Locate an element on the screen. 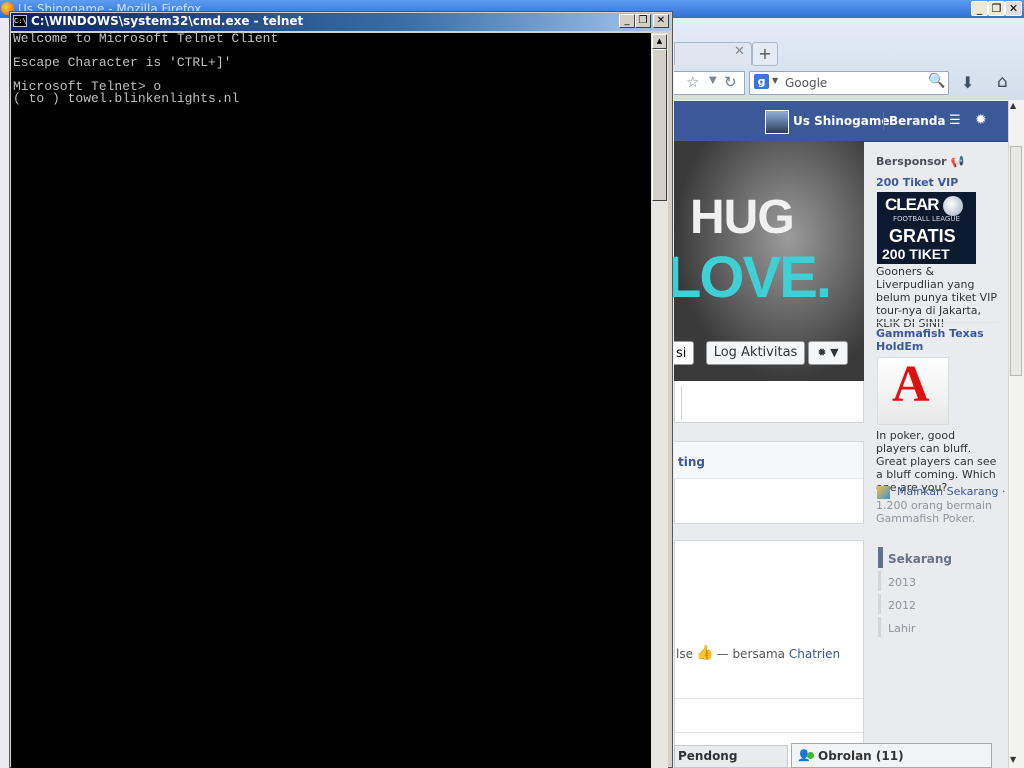 This screenshot has width=1024, height=768. settings-gear-icon: ✹ is located at coordinates (981, 120).